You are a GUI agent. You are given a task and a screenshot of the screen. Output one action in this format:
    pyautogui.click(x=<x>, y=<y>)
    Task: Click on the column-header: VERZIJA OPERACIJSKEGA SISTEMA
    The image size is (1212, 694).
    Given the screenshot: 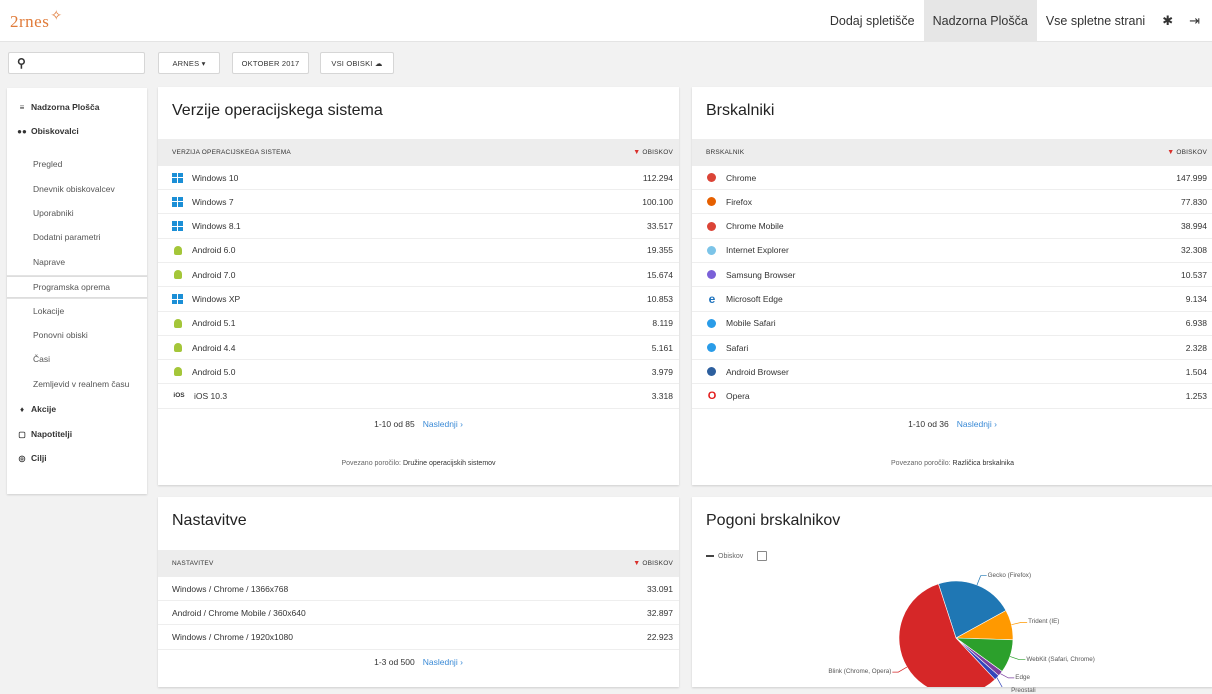 What is the action you would take?
    pyautogui.click(x=231, y=152)
    